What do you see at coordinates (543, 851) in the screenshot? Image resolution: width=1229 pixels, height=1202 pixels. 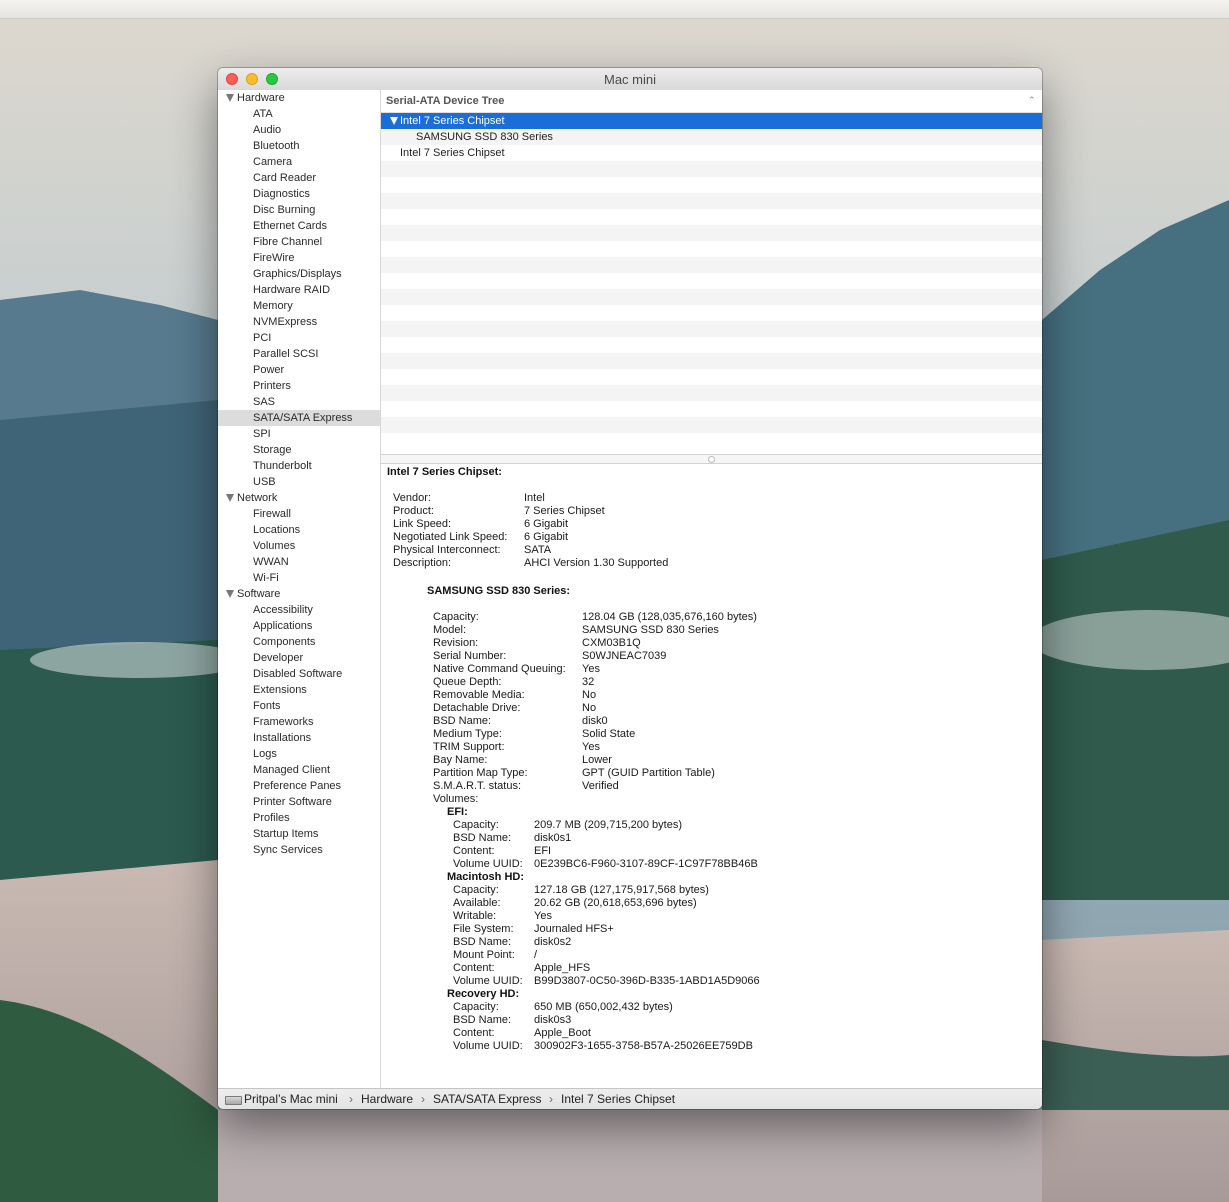 I see `property-value: EFI` at bounding box center [543, 851].